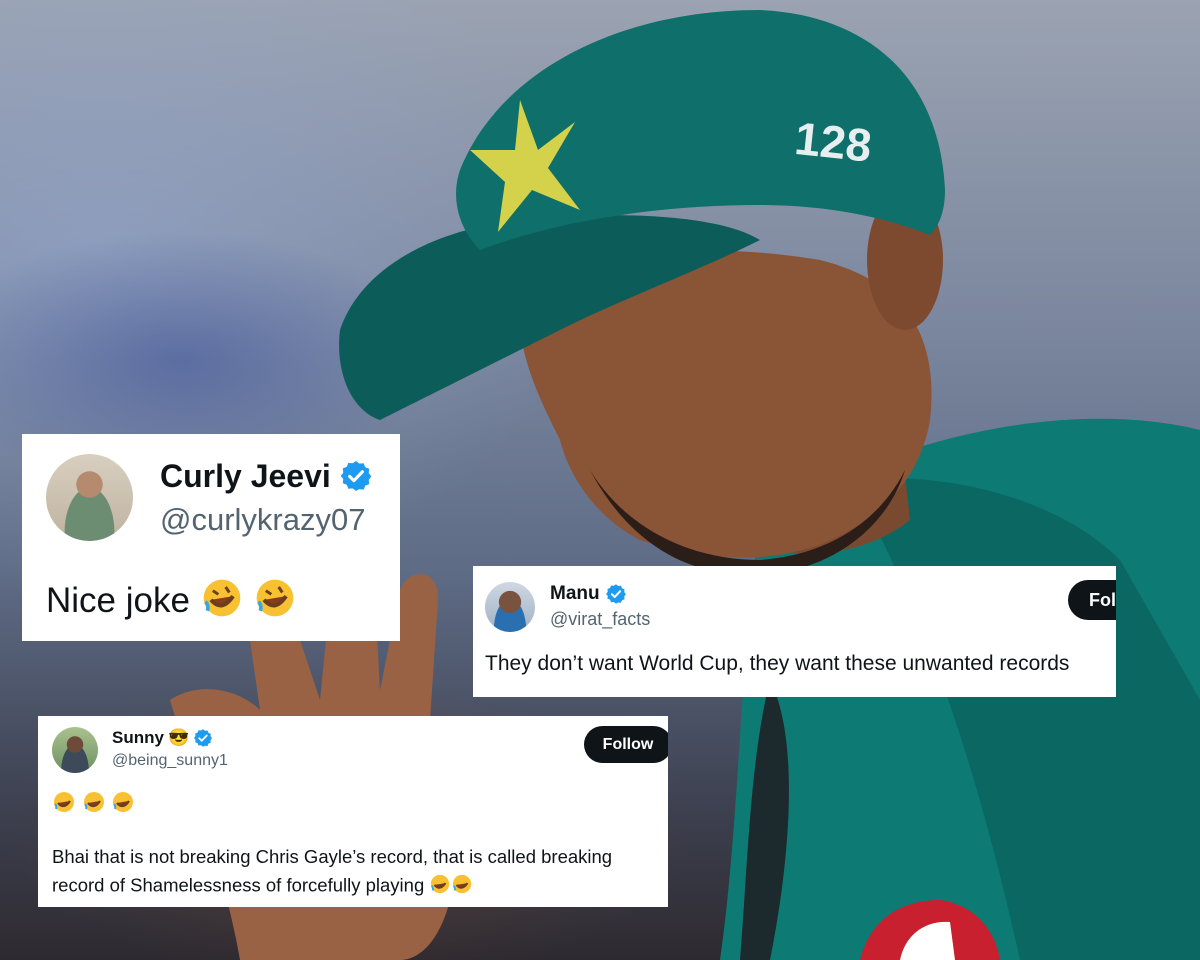  What do you see at coordinates (170, 760) in the screenshot?
I see `user-handle: @being_sunny1` at bounding box center [170, 760].